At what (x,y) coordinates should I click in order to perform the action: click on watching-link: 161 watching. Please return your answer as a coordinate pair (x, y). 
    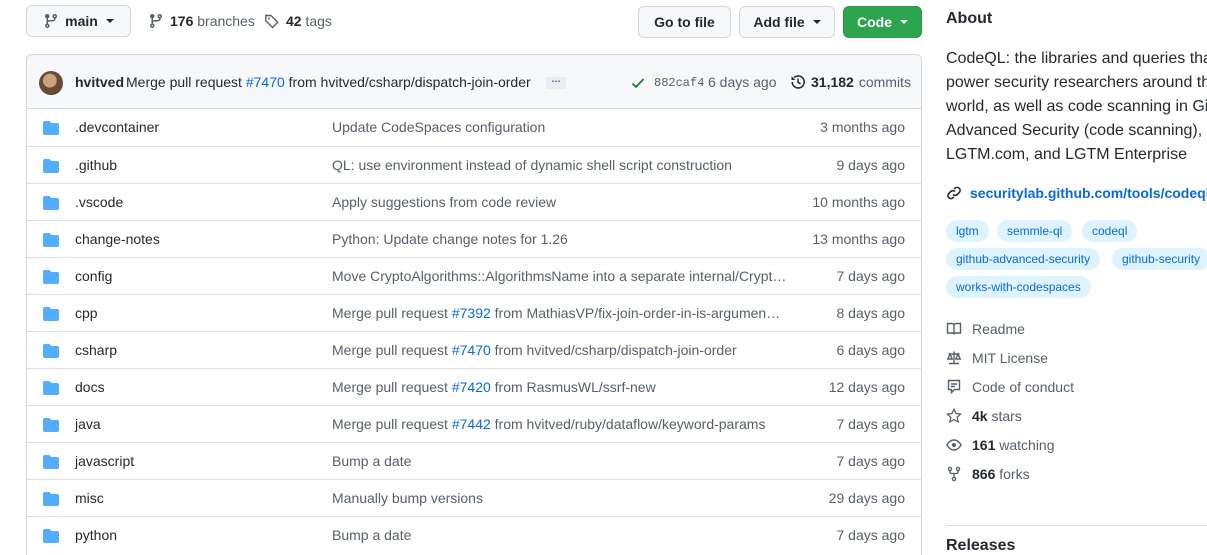
    Looking at the image, I should click on (1000, 445).